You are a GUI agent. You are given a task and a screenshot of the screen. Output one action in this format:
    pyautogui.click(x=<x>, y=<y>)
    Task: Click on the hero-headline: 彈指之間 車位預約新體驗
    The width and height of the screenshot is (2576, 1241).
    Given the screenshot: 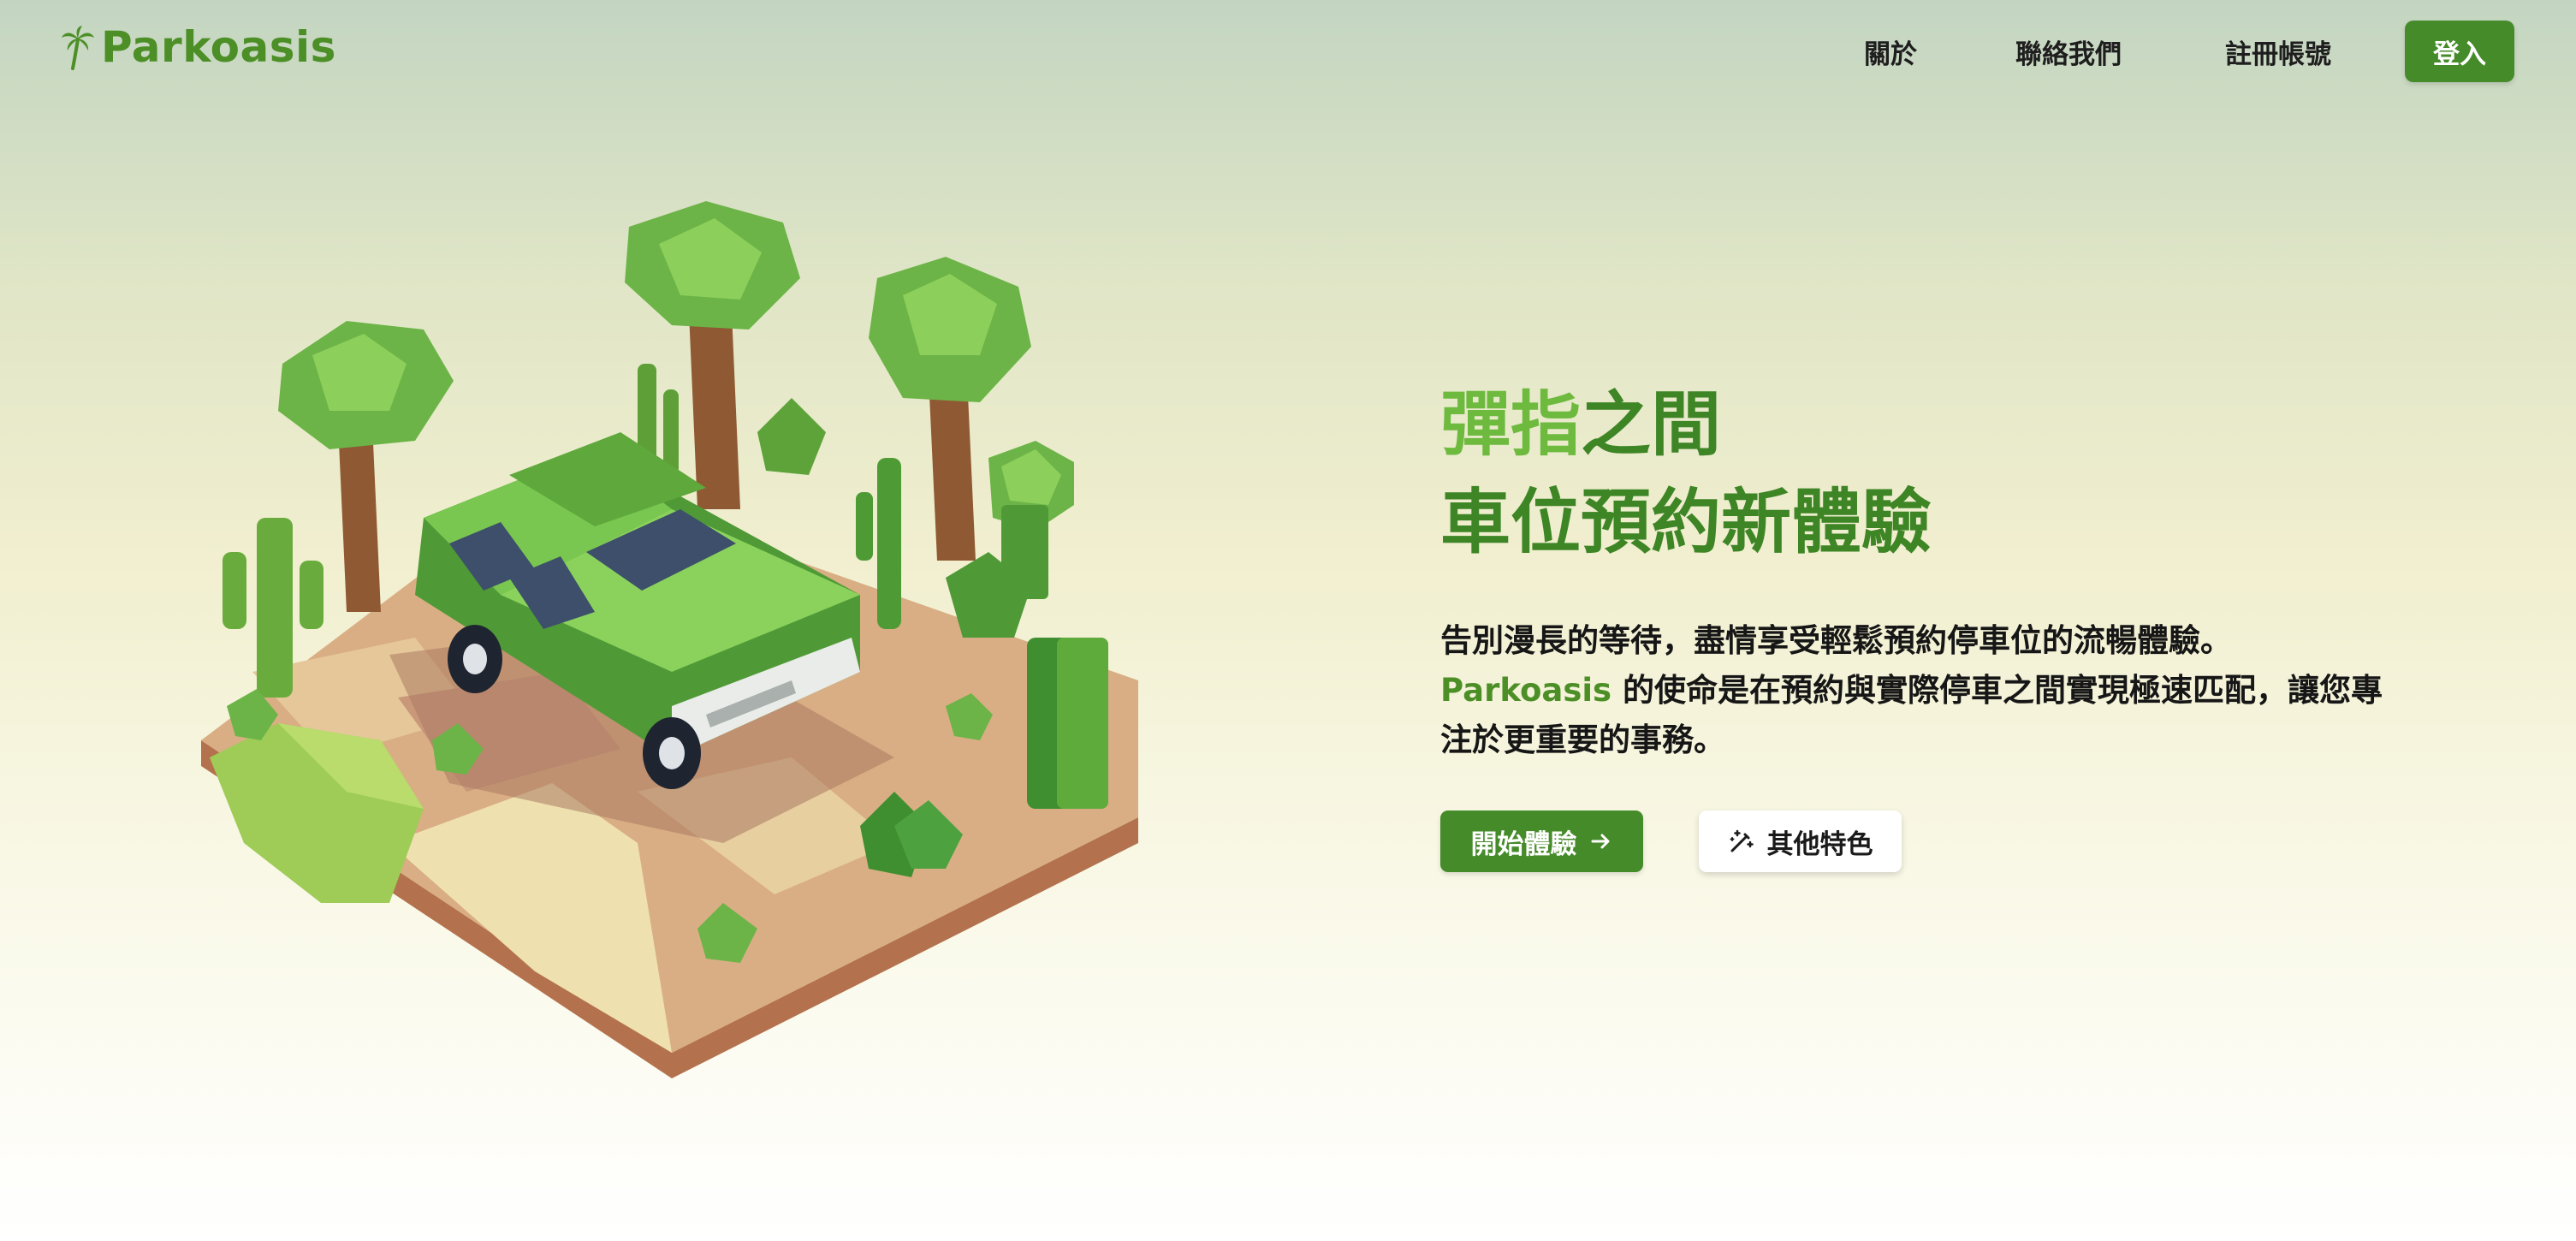 What is the action you would take?
    pyautogui.click(x=1686, y=474)
    